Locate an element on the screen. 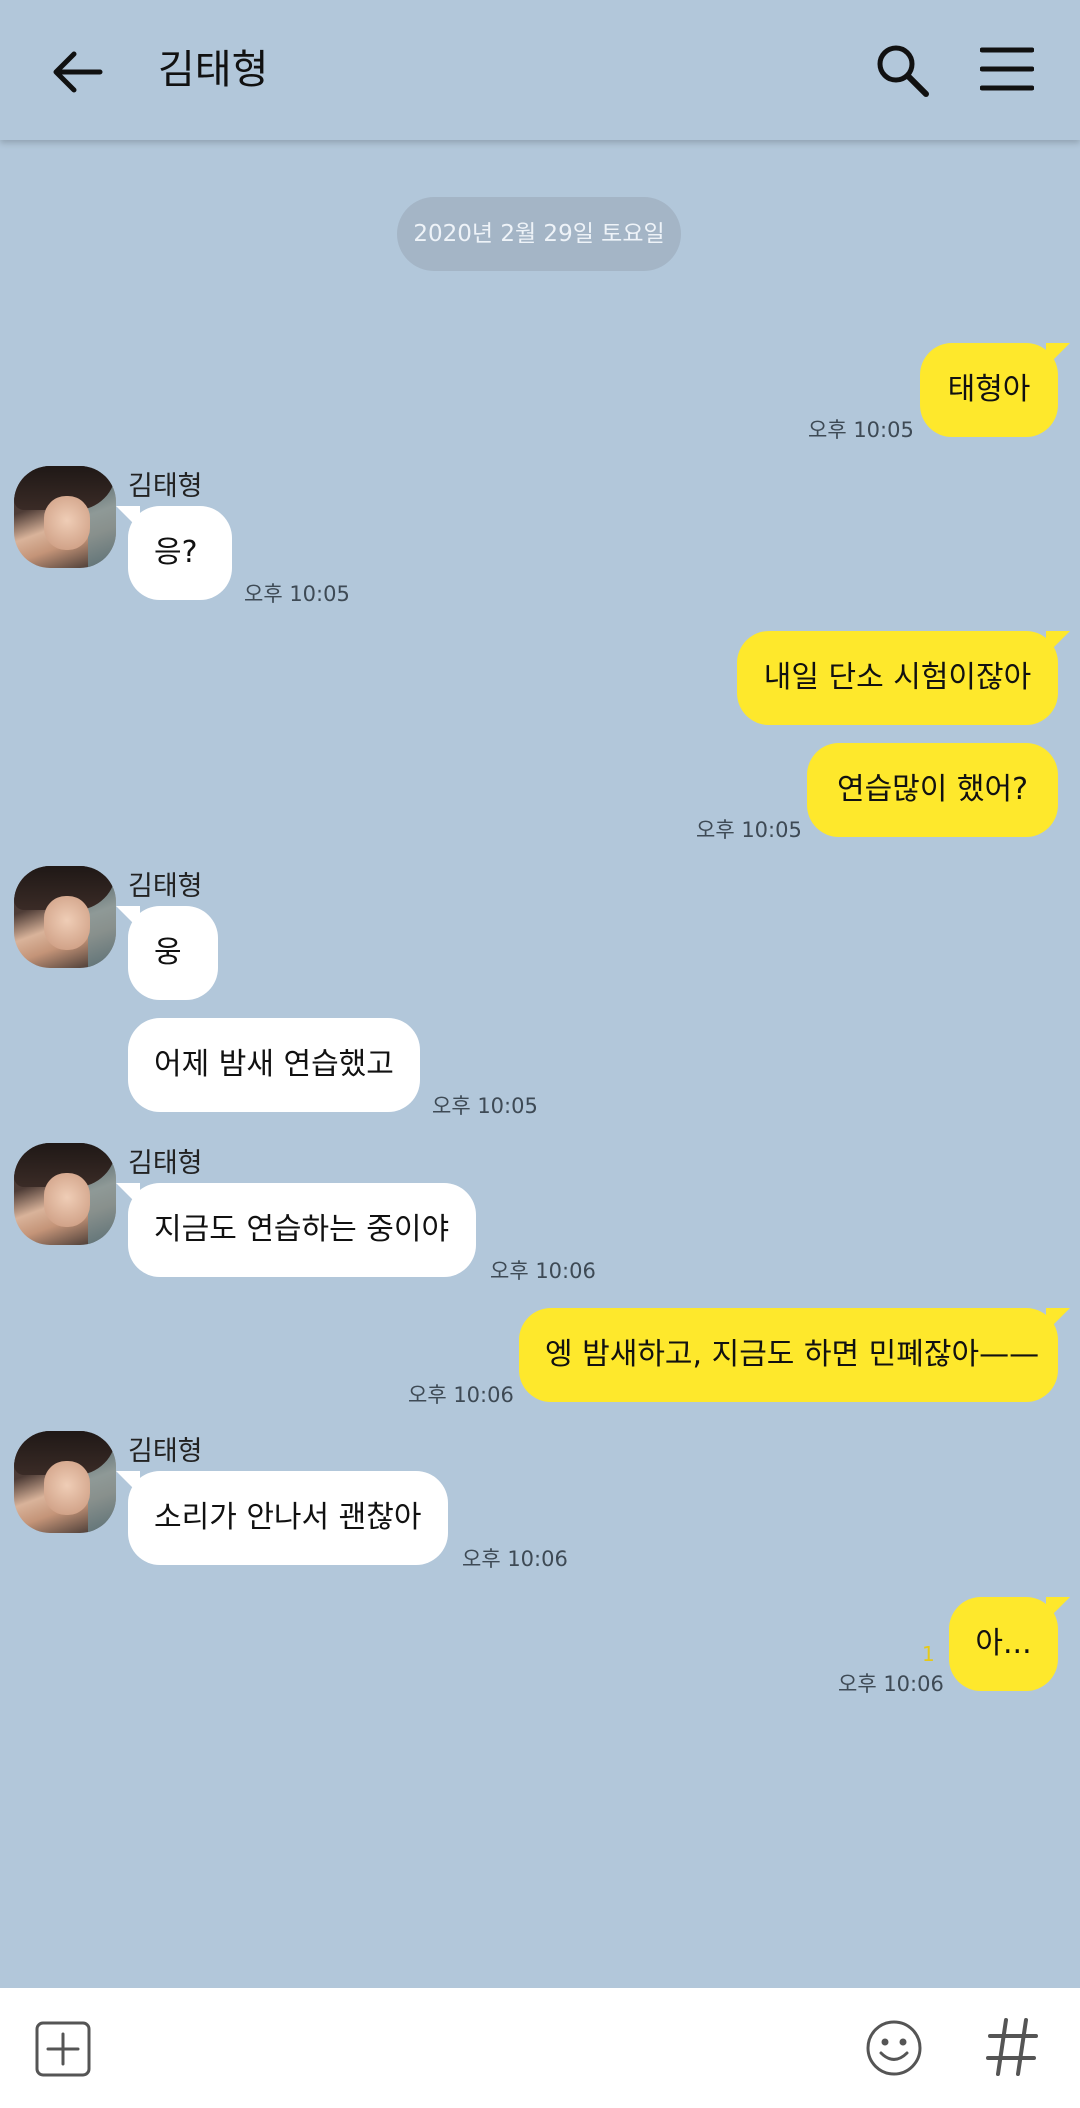  outgoing-message: 태형아 is located at coordinates (995, 390).